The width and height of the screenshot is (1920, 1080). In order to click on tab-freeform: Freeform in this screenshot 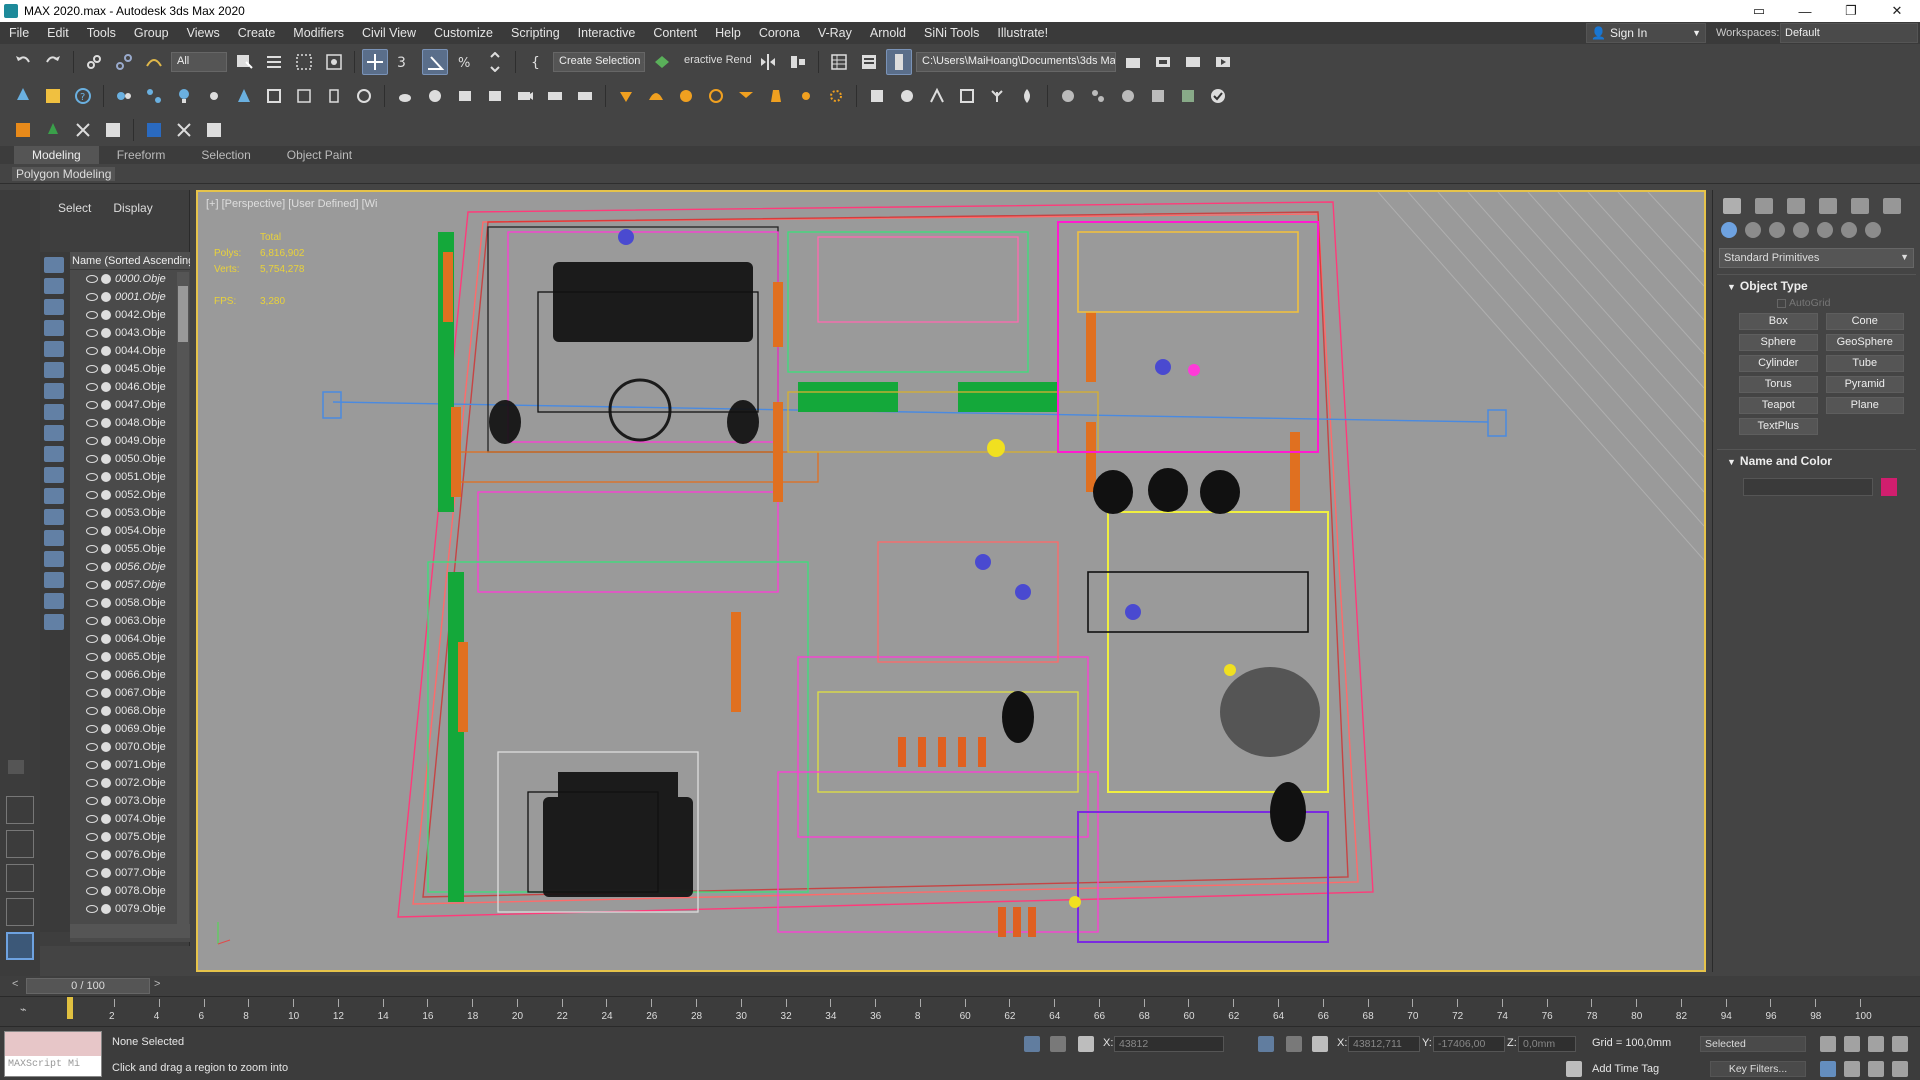, I will do `click(141, 155)`.